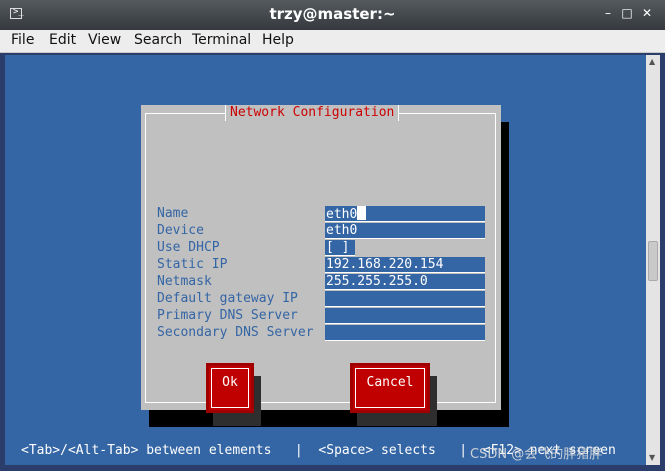 The height and width of the screenshot is (471, 665). What do you see at coordinates (325, 315) in the screenshot?
I see `primary-dns-value` at bounding box center [325, 315].